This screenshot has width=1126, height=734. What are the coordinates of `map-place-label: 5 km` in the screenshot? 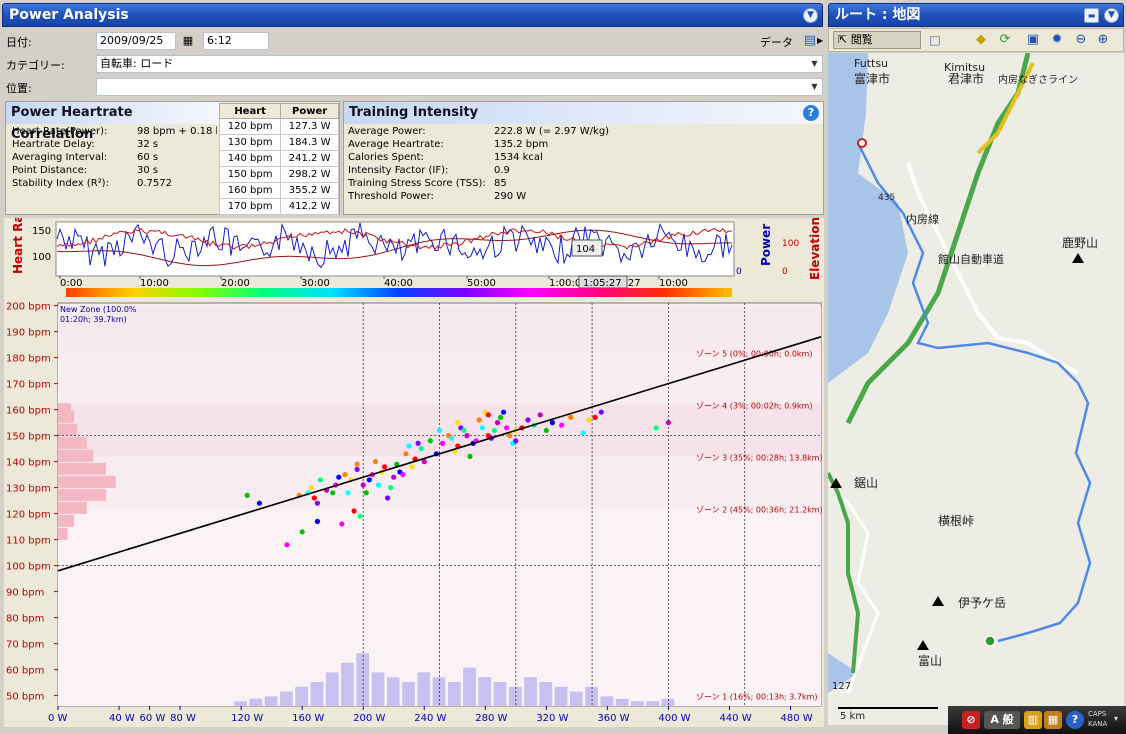 It's located at (852, 716).